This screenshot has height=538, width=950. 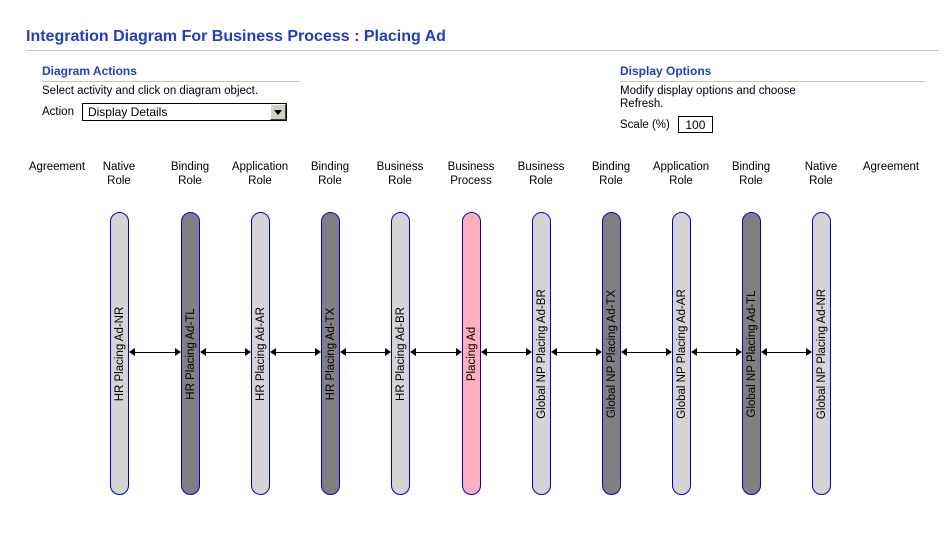 What do you see at coordinates (89, 71) in the screenshot?
I see `diagram-actions-heading: Diagram Actions` at bounding box center [89, 71].